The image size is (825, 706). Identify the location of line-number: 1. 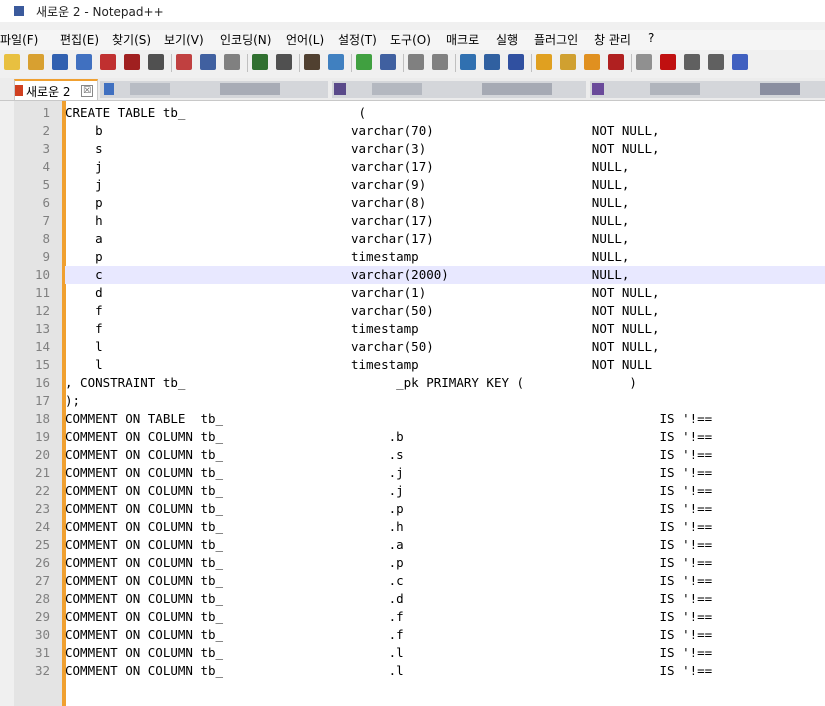
(46, 112).